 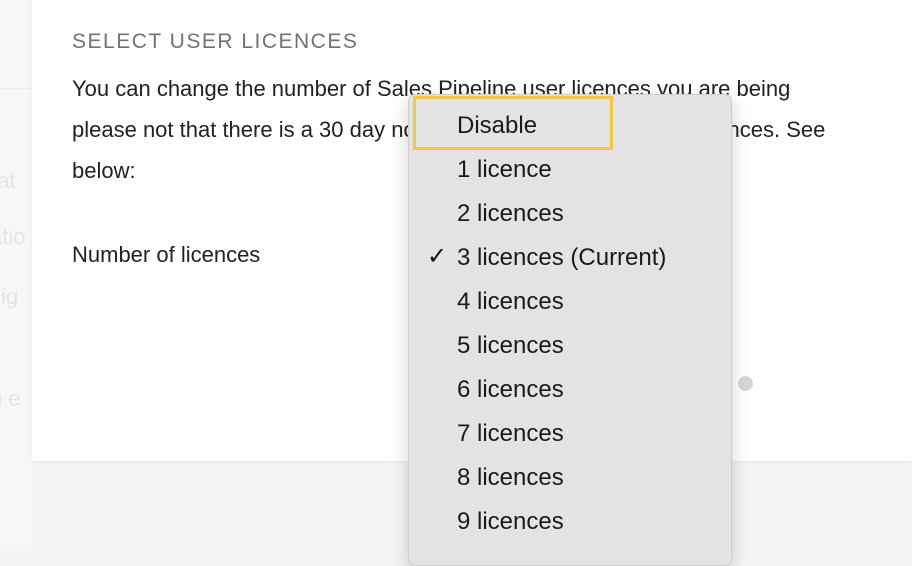 What do you see at coordinates (570, 301) in the screenshot?
I see `option-4-licences: 4 licences` at bounding box center [570, 301].